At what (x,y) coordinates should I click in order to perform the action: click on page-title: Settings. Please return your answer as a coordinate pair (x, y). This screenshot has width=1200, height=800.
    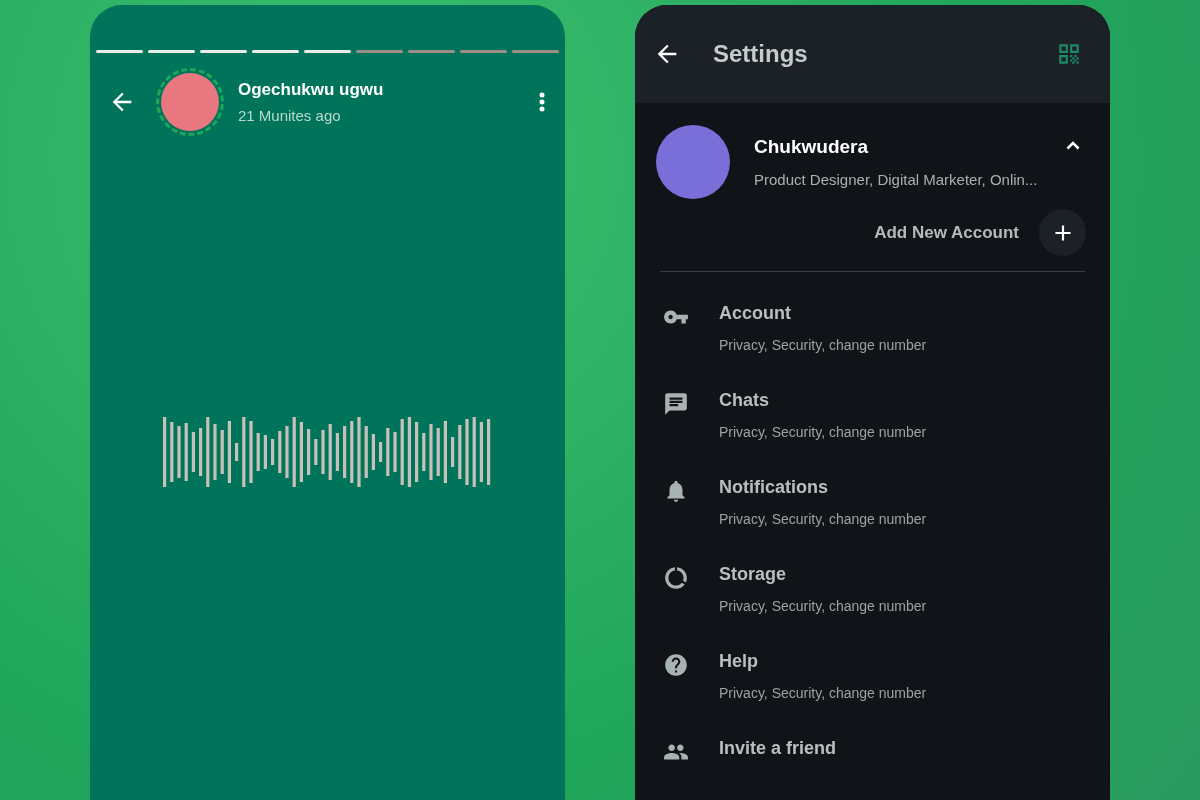
    Looking at the image, I should click on (760, 54).